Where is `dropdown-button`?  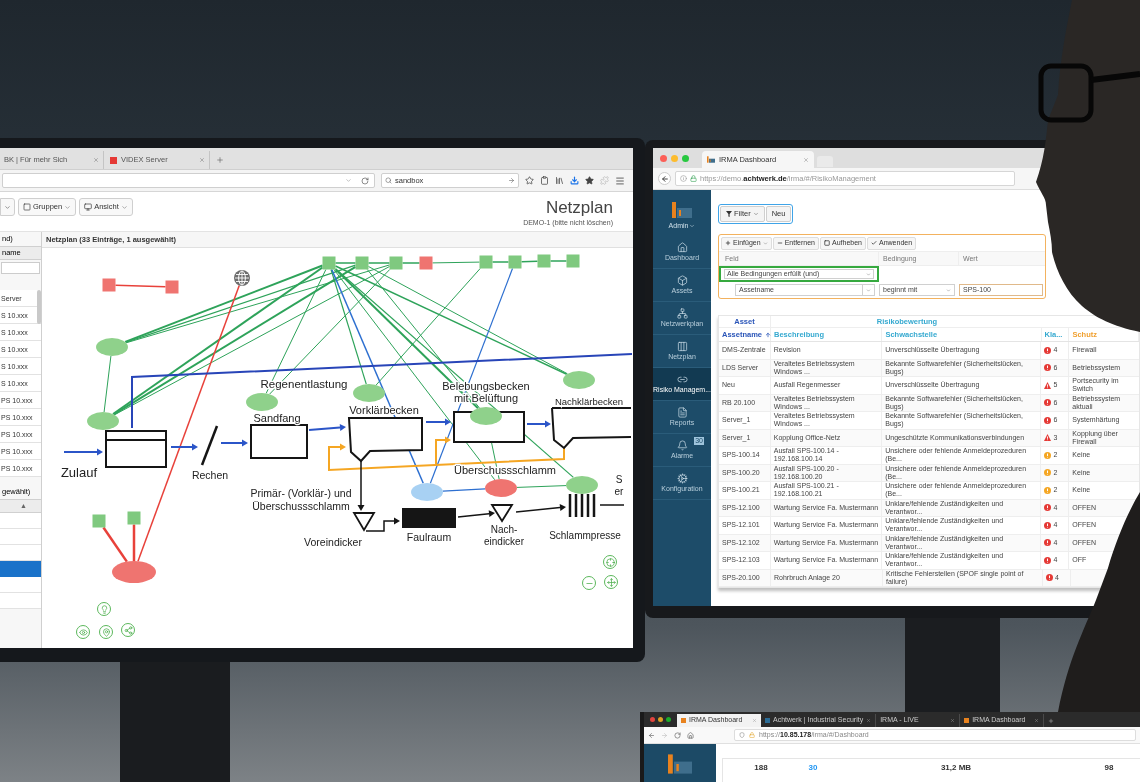
dropdown-button is located at coordinates (7, 207).